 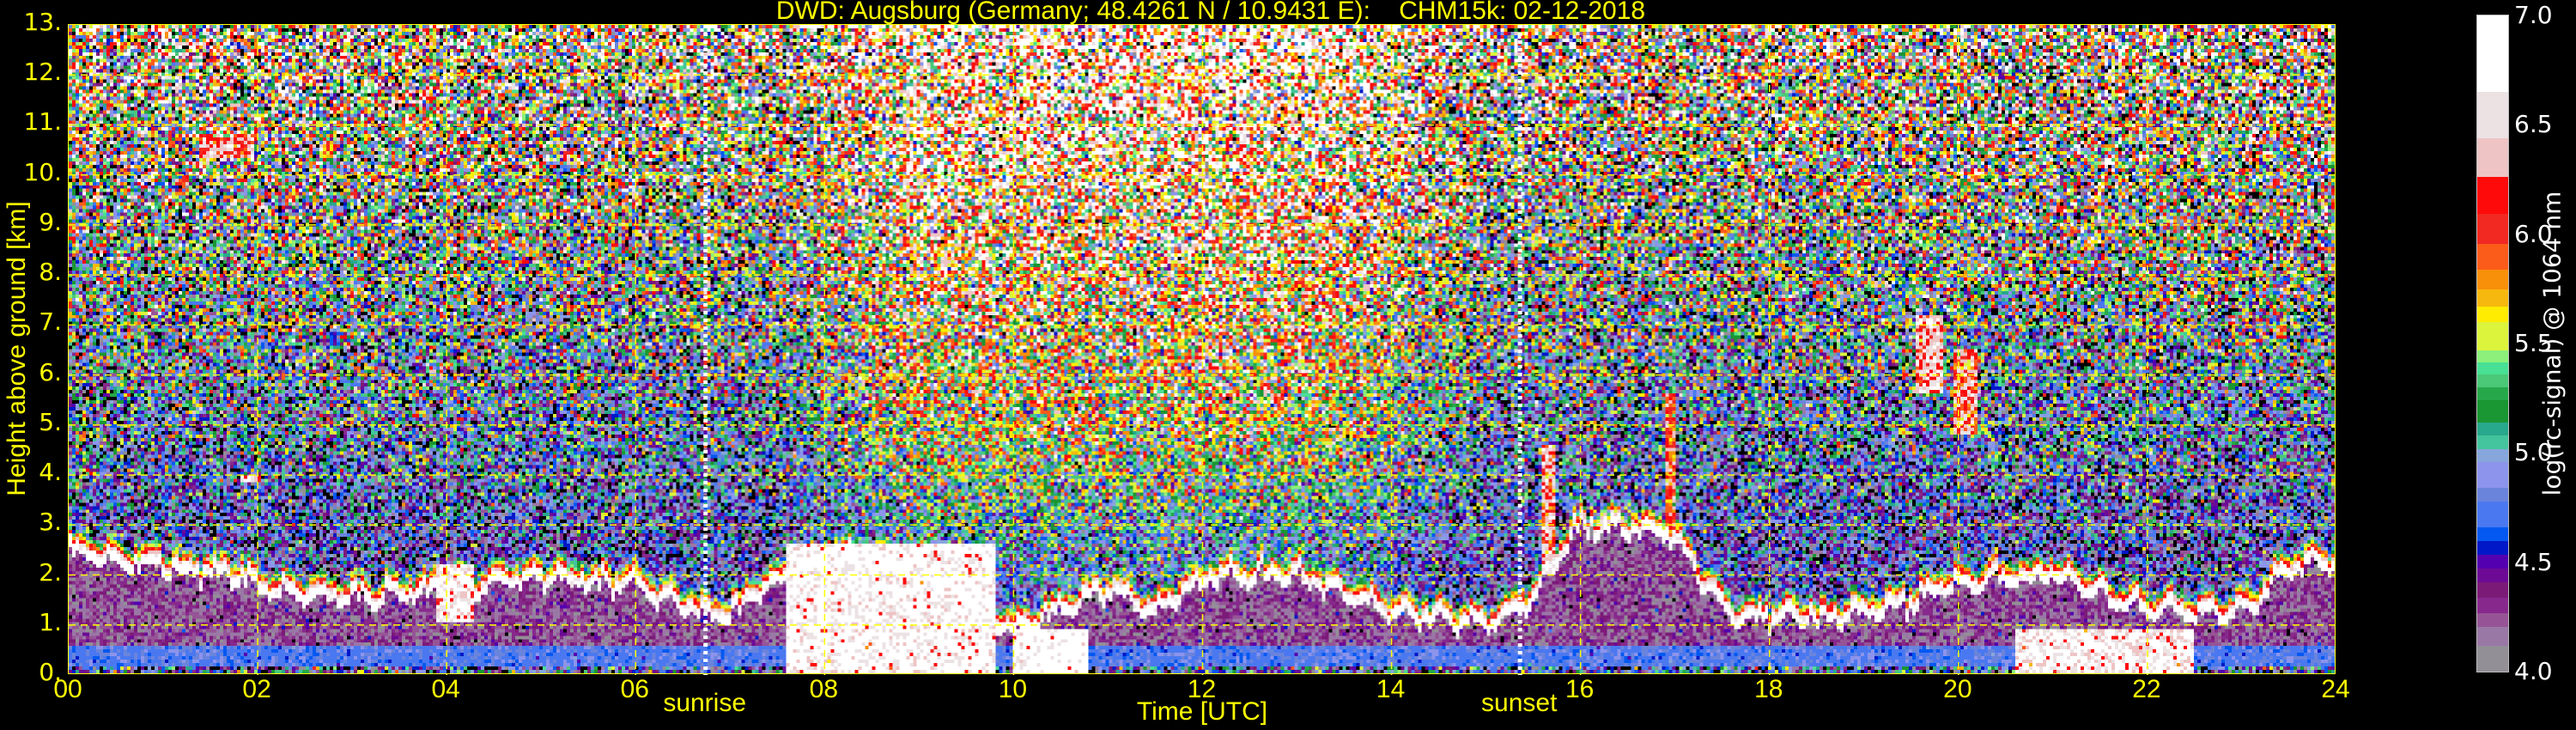 What do you see at coordinates (42, 122) in the screenshot?
I see `y-tick-label: 11.` at bounding box center [42, 122].